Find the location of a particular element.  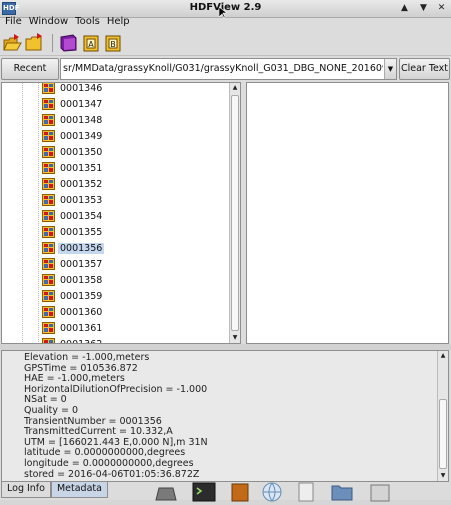

bottom-tabs: Log Info Metadata is located at coordinates (54, 490).